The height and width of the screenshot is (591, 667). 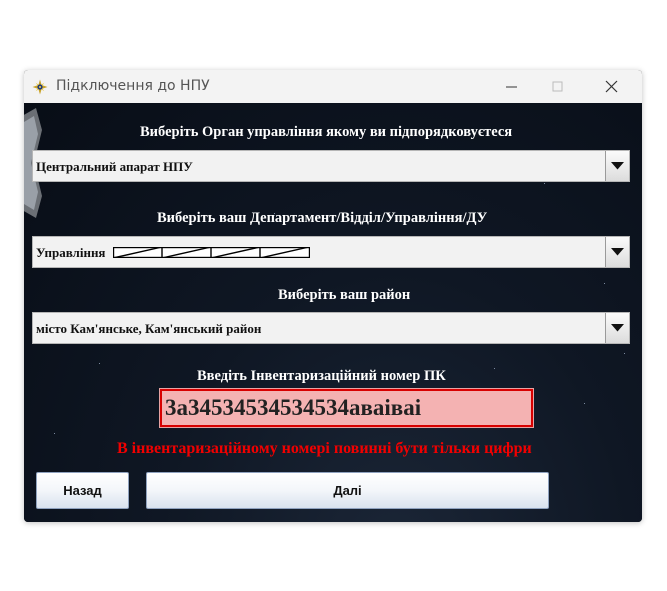 I want to click on inventory-number-input: 3а34534534534534аваіваі, so click(x=346, y=408).